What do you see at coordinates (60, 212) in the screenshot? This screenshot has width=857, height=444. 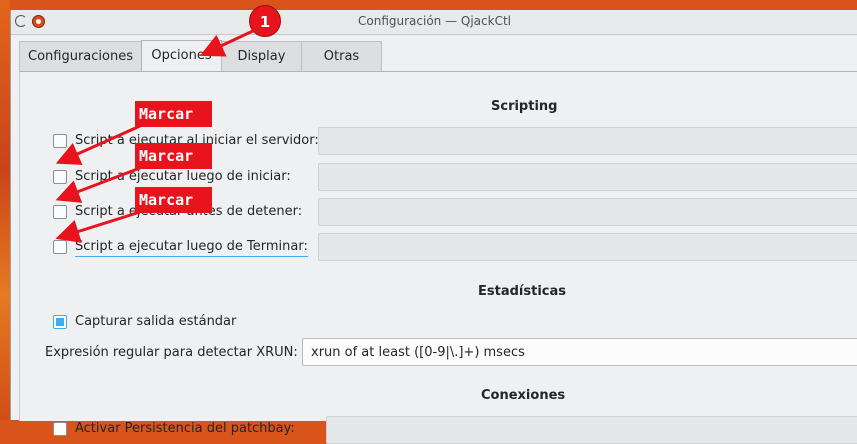 I see `checkbox-script-shutdown` at bounding box center [60, 212].